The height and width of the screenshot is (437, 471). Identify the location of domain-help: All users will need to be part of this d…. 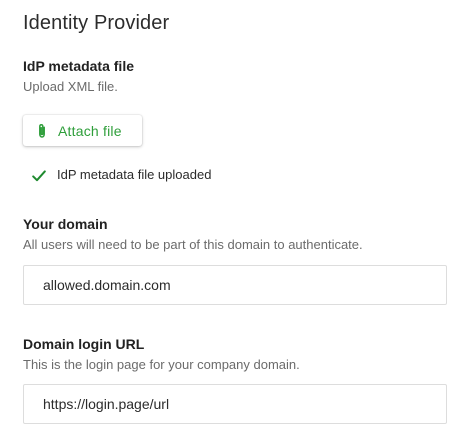
(193, 244).